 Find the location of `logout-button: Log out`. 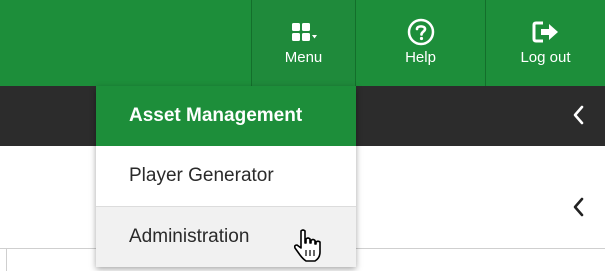

logout-button: Log out is located at coordinates (545, 43).